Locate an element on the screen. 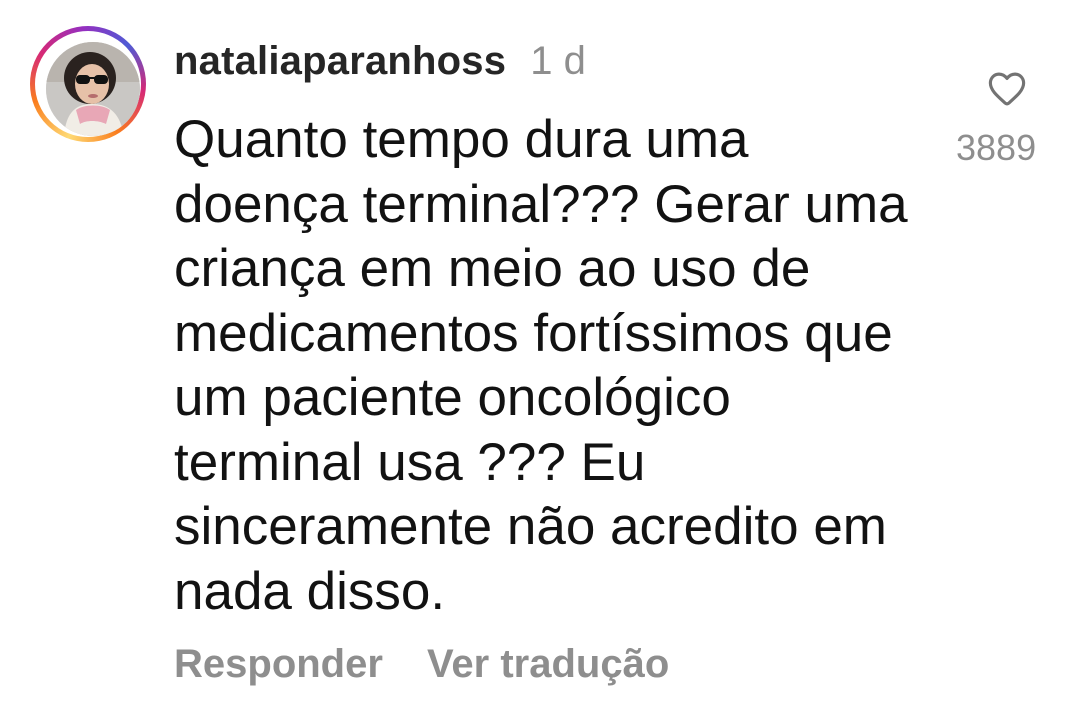 This screenshot has width=1080, height=714. username: nataliaparanhoss is located at coordinates (340, 61).